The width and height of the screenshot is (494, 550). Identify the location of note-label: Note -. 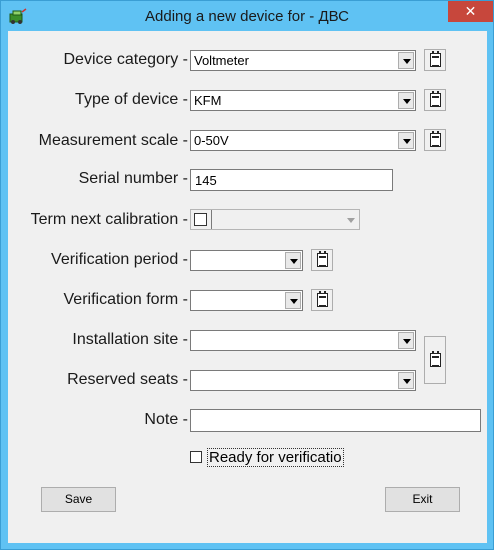
(166, 419).